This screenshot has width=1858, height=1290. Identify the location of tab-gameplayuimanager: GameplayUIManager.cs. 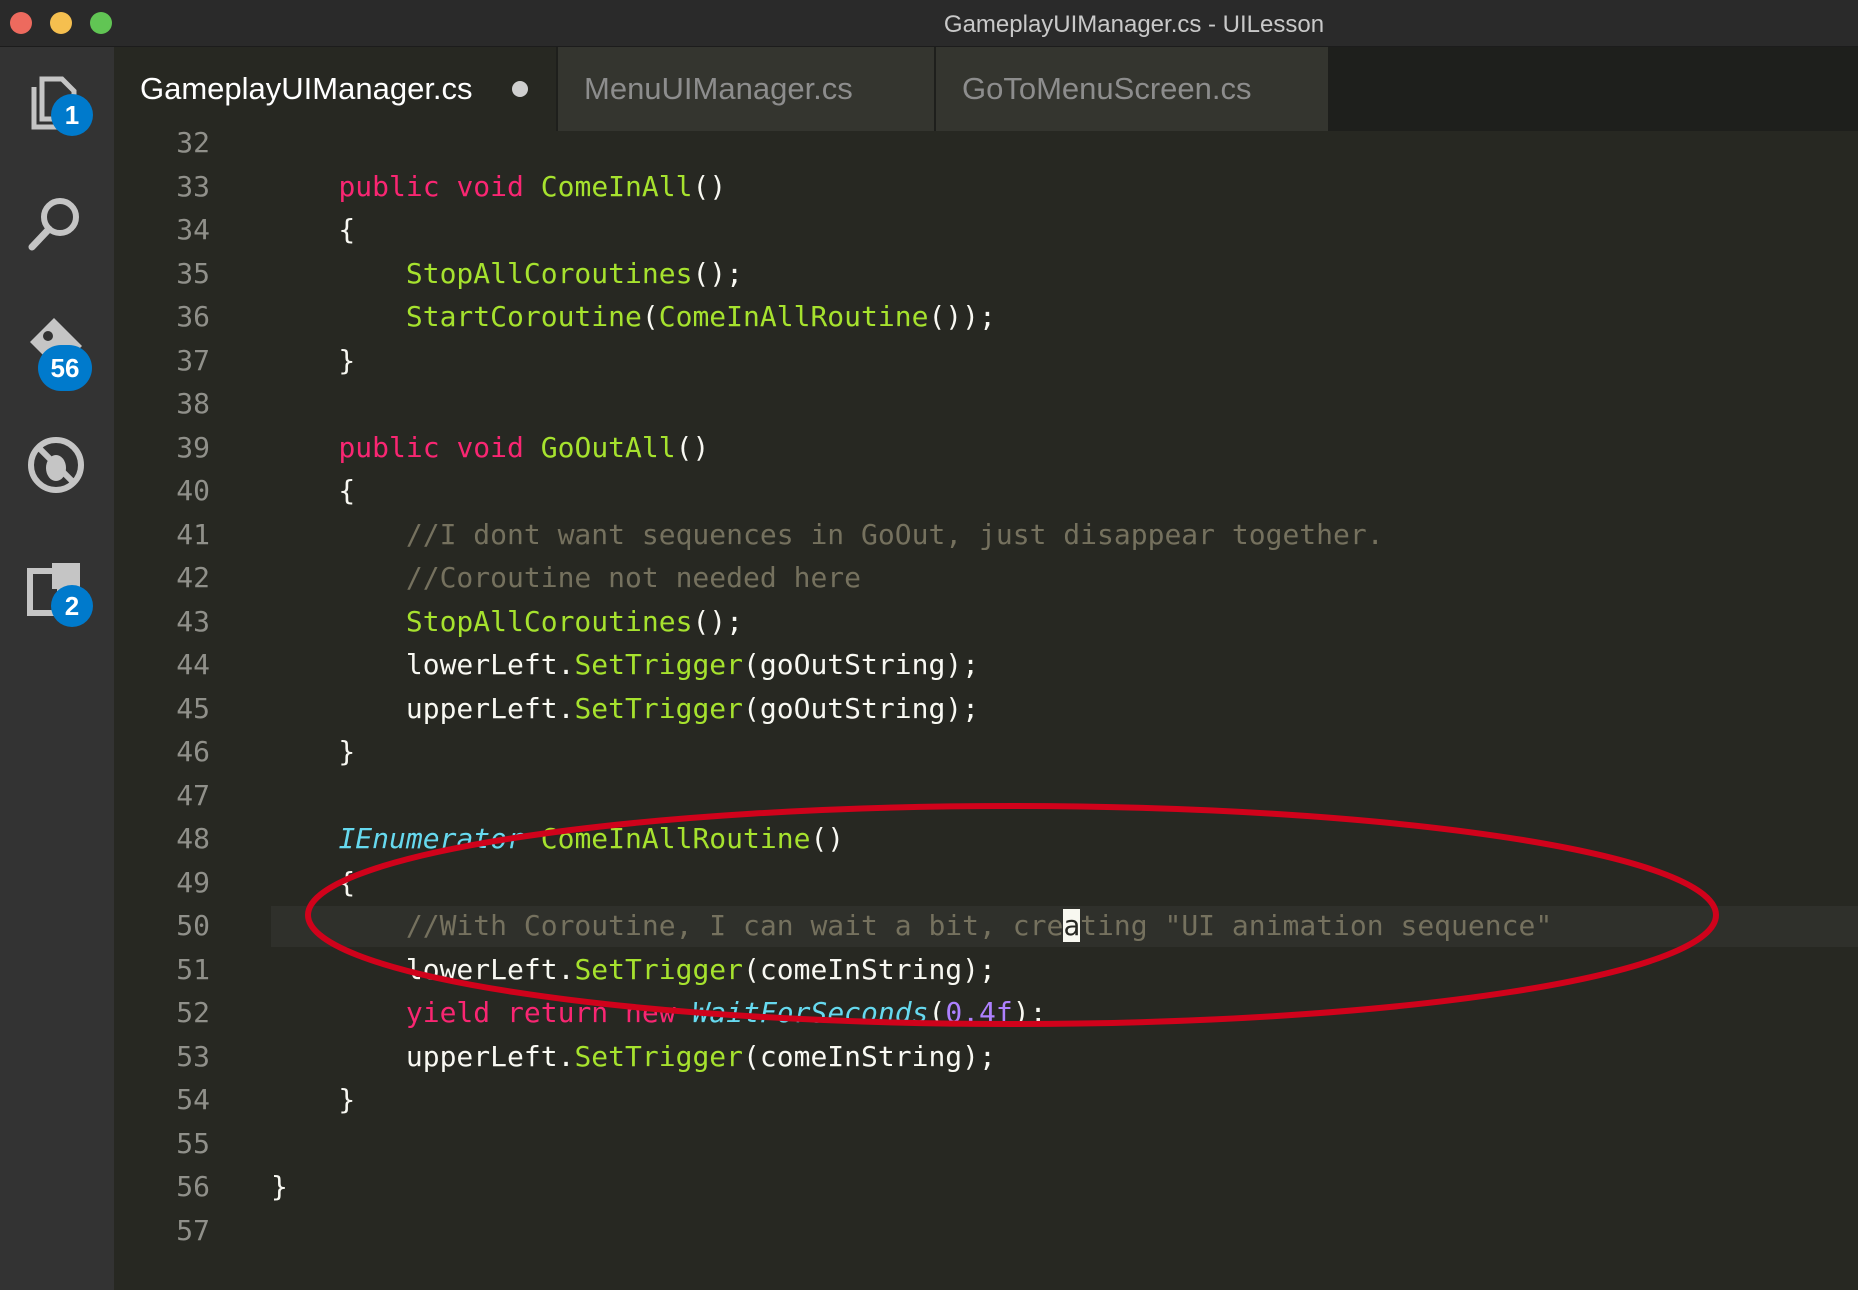
(335, 89).